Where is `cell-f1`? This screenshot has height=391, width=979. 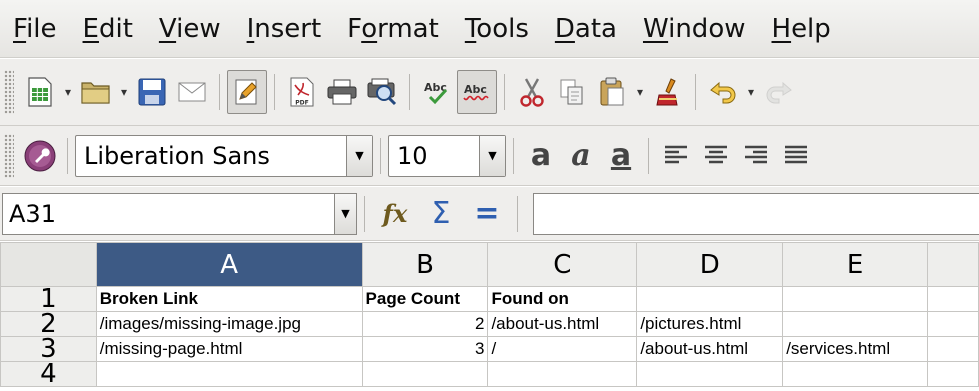 cell-f1 is located at coordinates (953, 299).